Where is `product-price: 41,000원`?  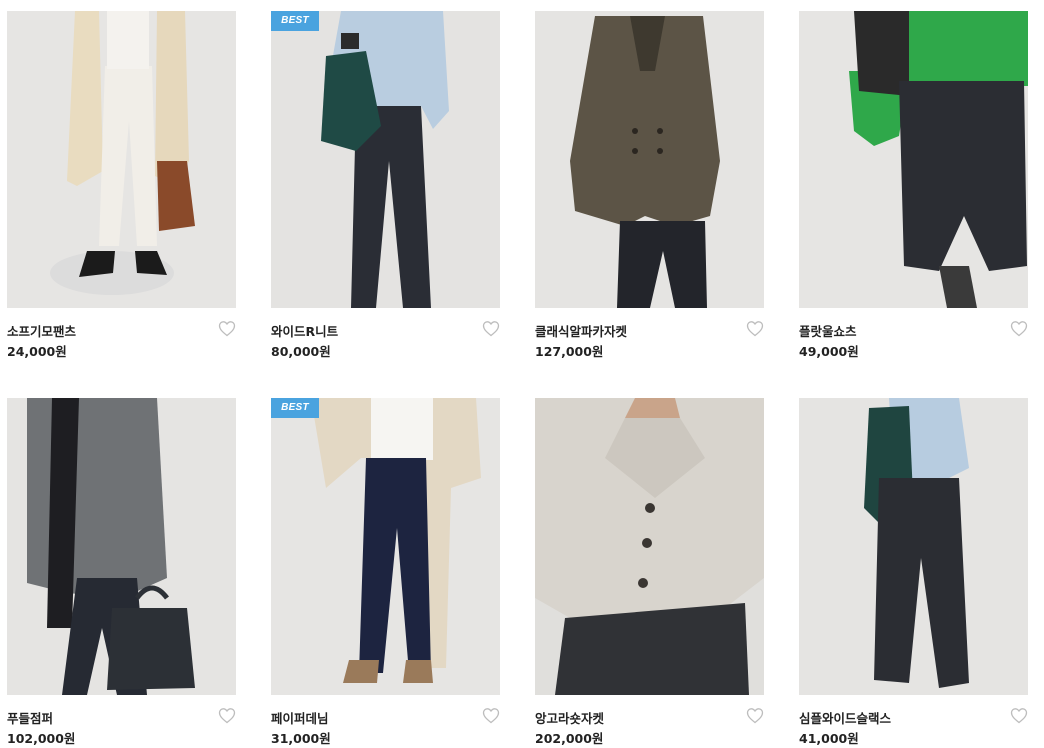
product-price: 41,000원 is located at coordinates (829, 738).